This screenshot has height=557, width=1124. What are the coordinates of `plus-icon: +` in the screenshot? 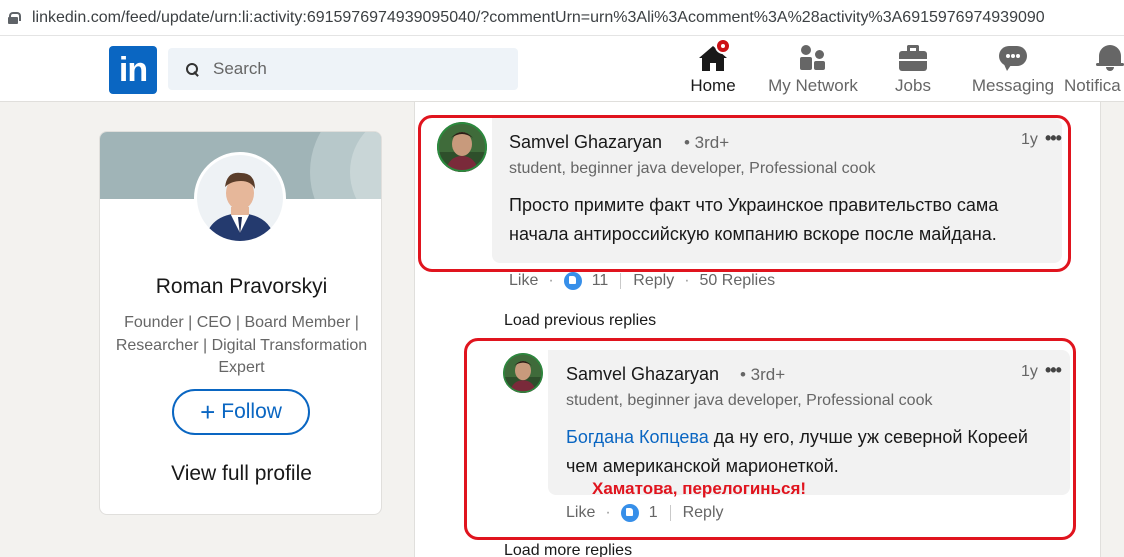 It's located at (208, 412).